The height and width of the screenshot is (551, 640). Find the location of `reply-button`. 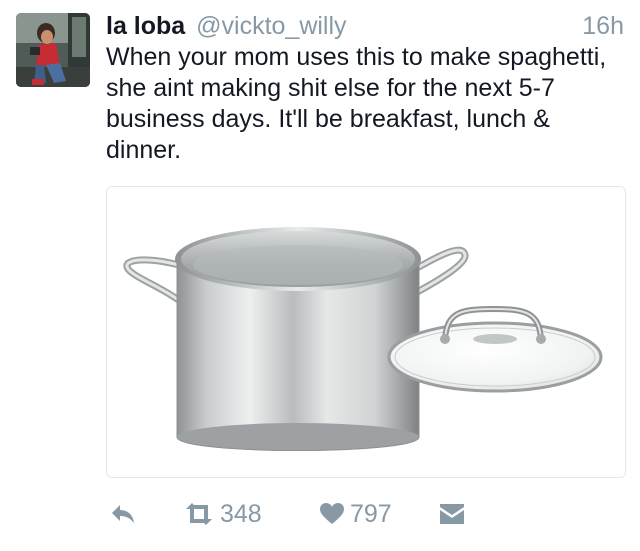

reply-button is located at coordinates (123, 514).